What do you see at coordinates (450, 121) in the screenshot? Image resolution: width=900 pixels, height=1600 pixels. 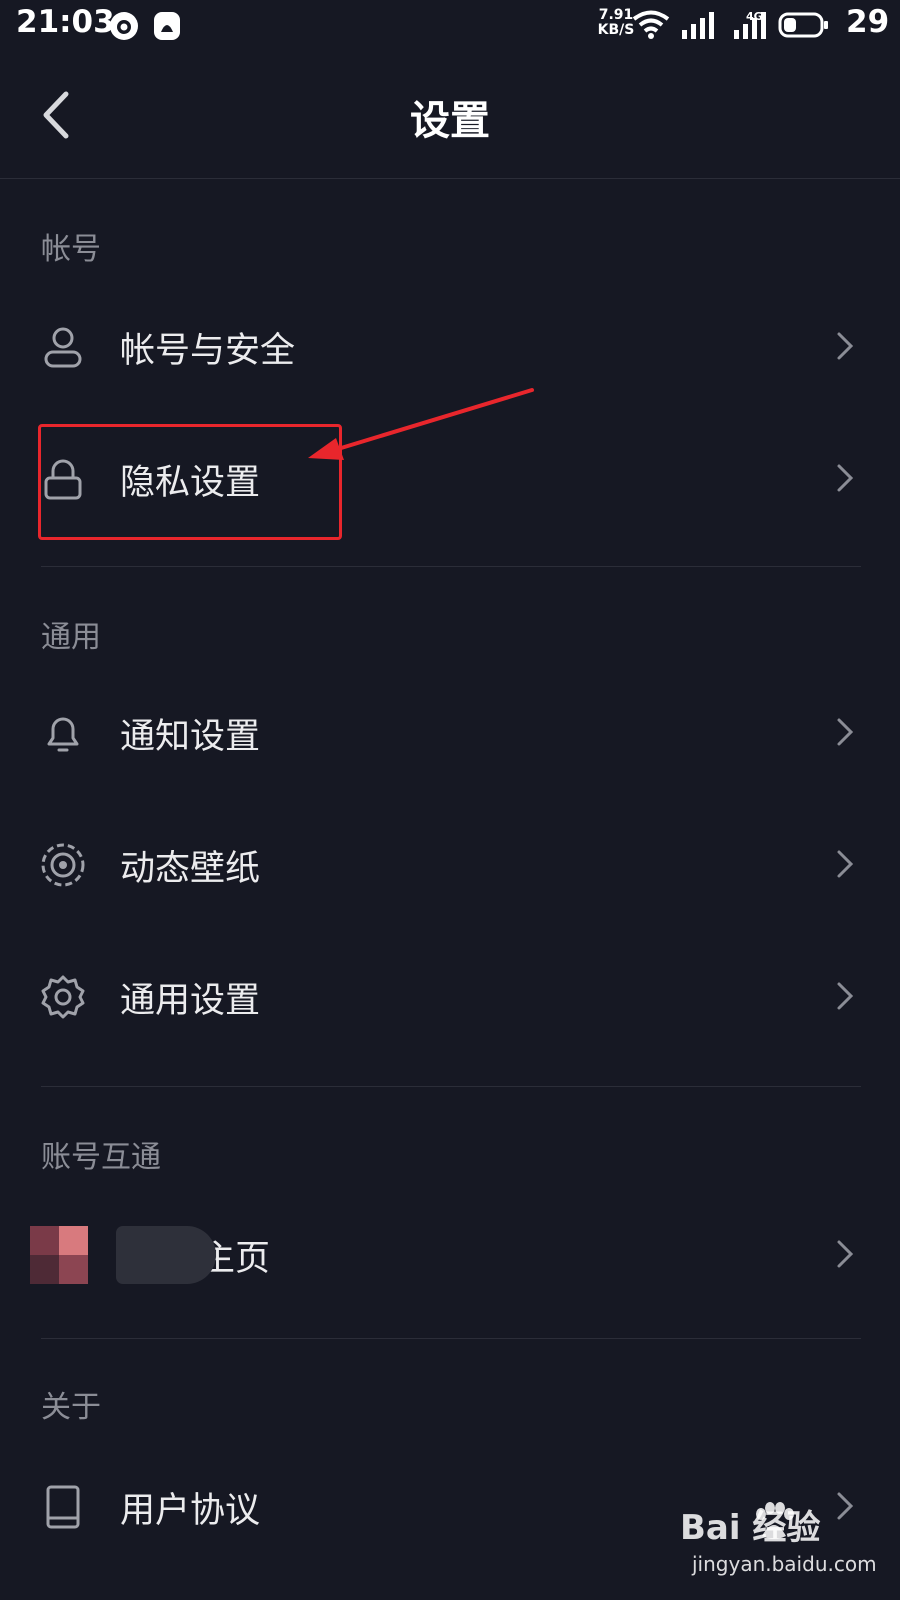 I see `page-title: 设置` at bounding box center [450, 121].